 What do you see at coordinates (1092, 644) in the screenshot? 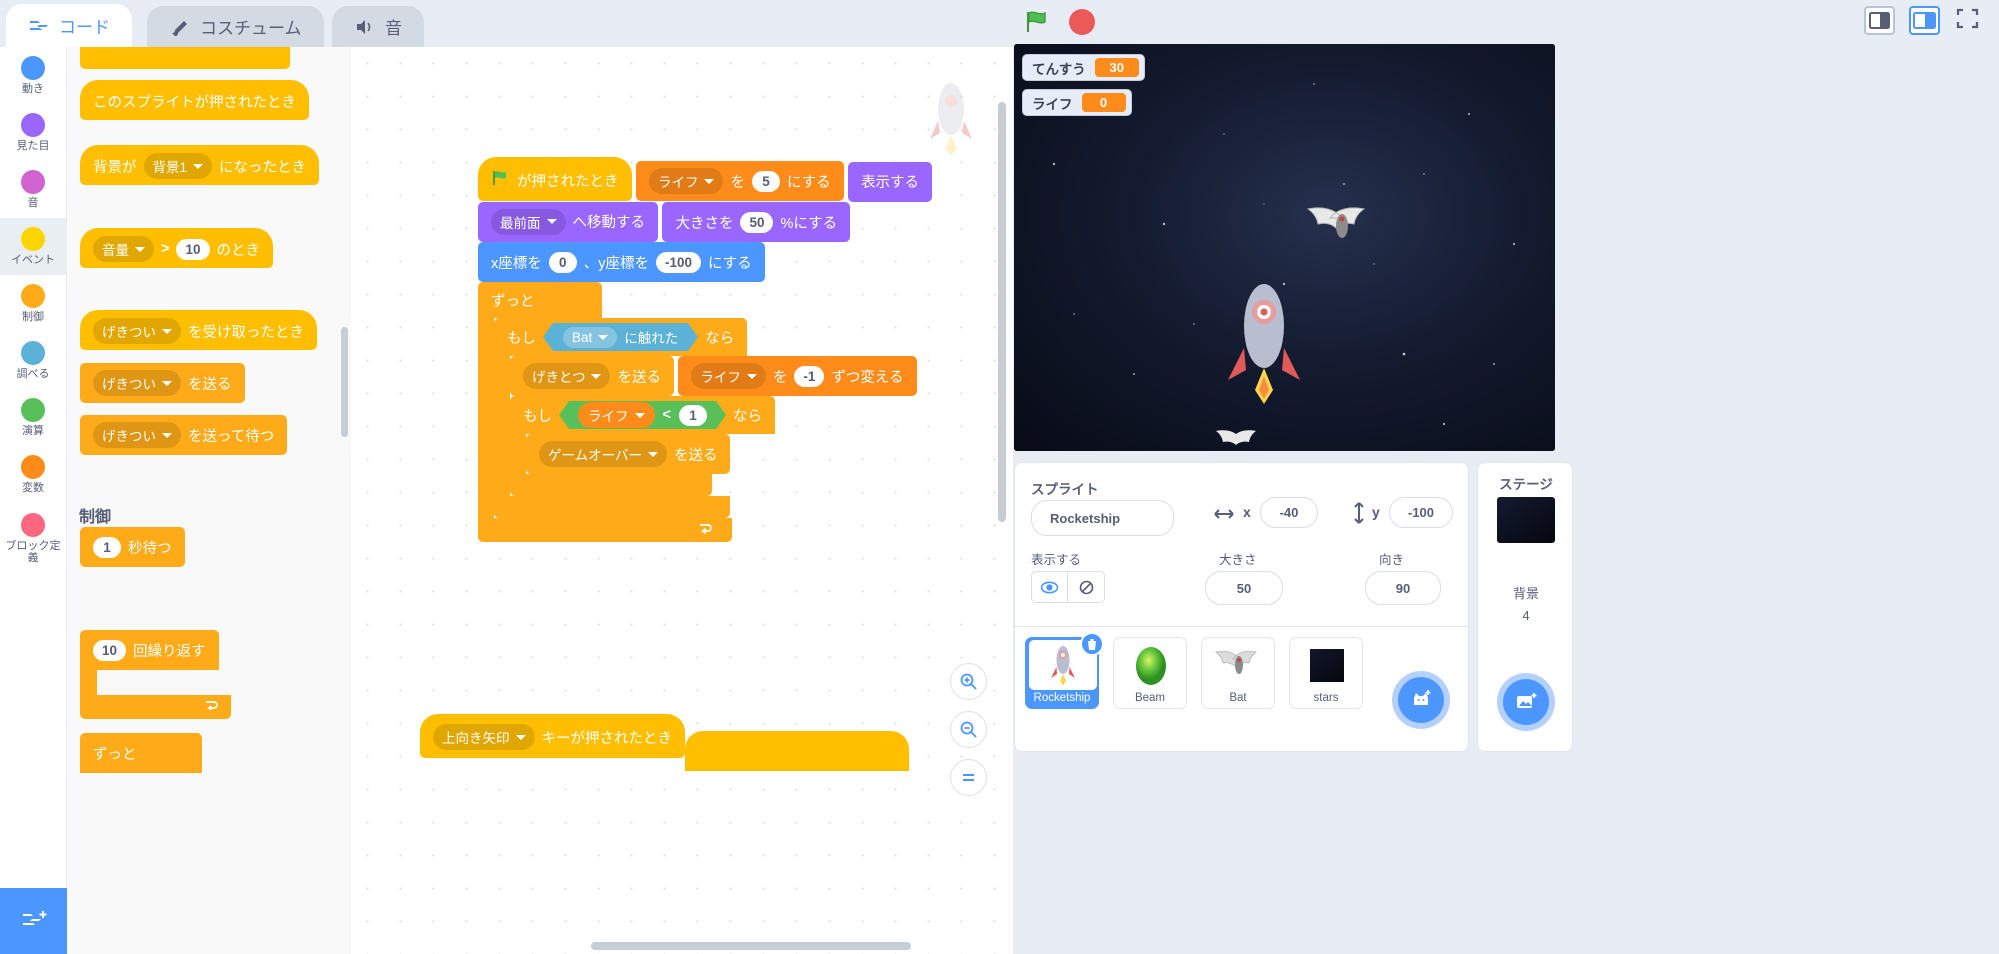
I see `delete-sprite-button` at bounding box center [1092, 644].